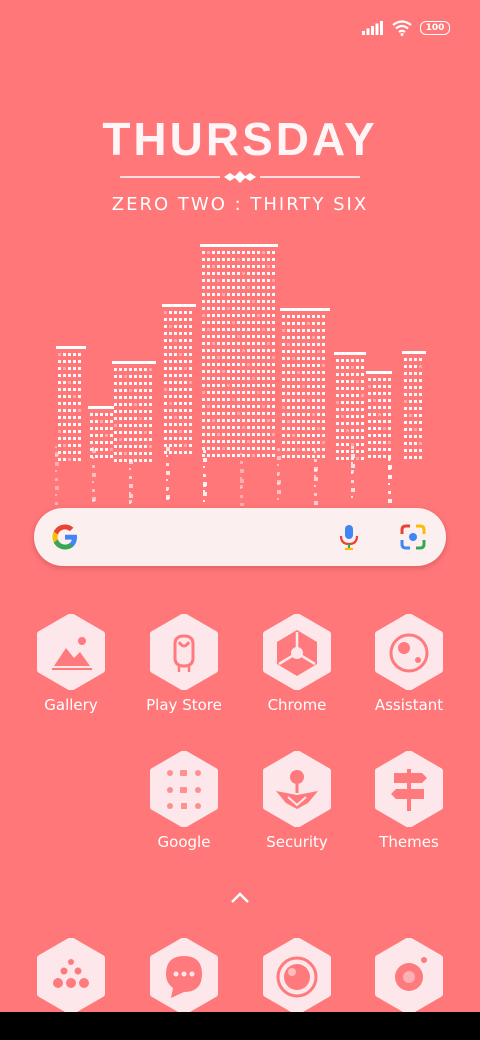 This screenshot has height=1040, width=480. I want to click on clock-widget: THURSDAY ZERO TWO : THIRTY SIX, so click(240, 163).